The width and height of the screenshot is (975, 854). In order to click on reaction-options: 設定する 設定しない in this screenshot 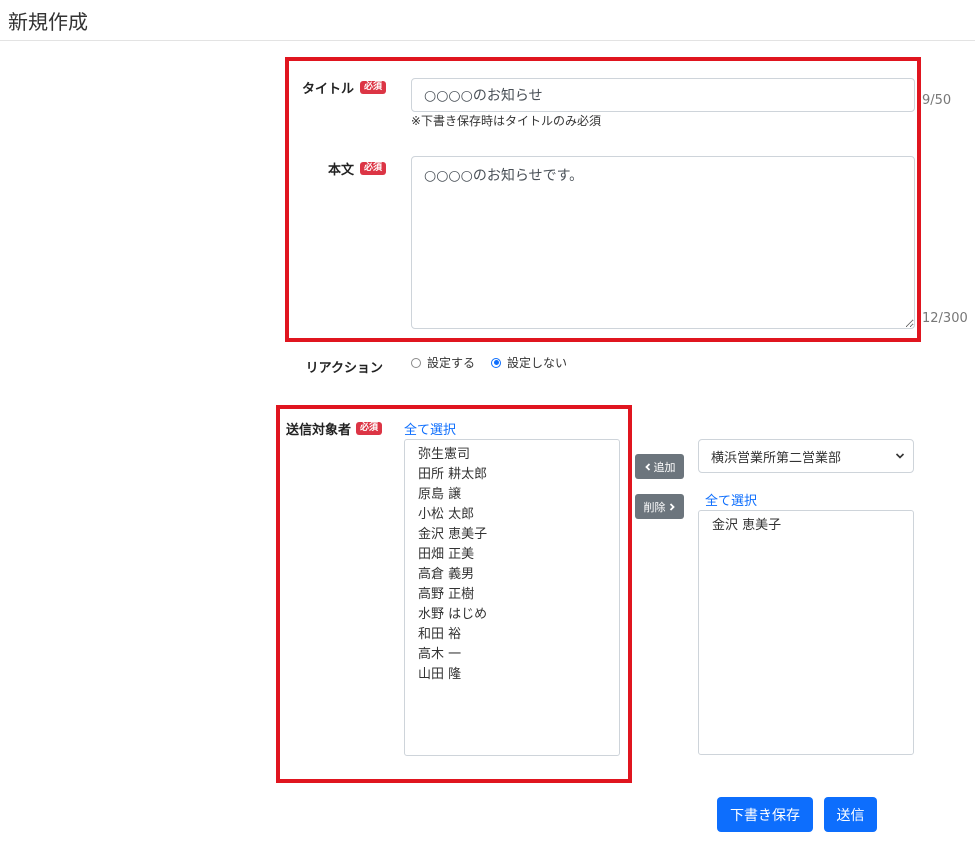, I will do `click(489, 362)`.